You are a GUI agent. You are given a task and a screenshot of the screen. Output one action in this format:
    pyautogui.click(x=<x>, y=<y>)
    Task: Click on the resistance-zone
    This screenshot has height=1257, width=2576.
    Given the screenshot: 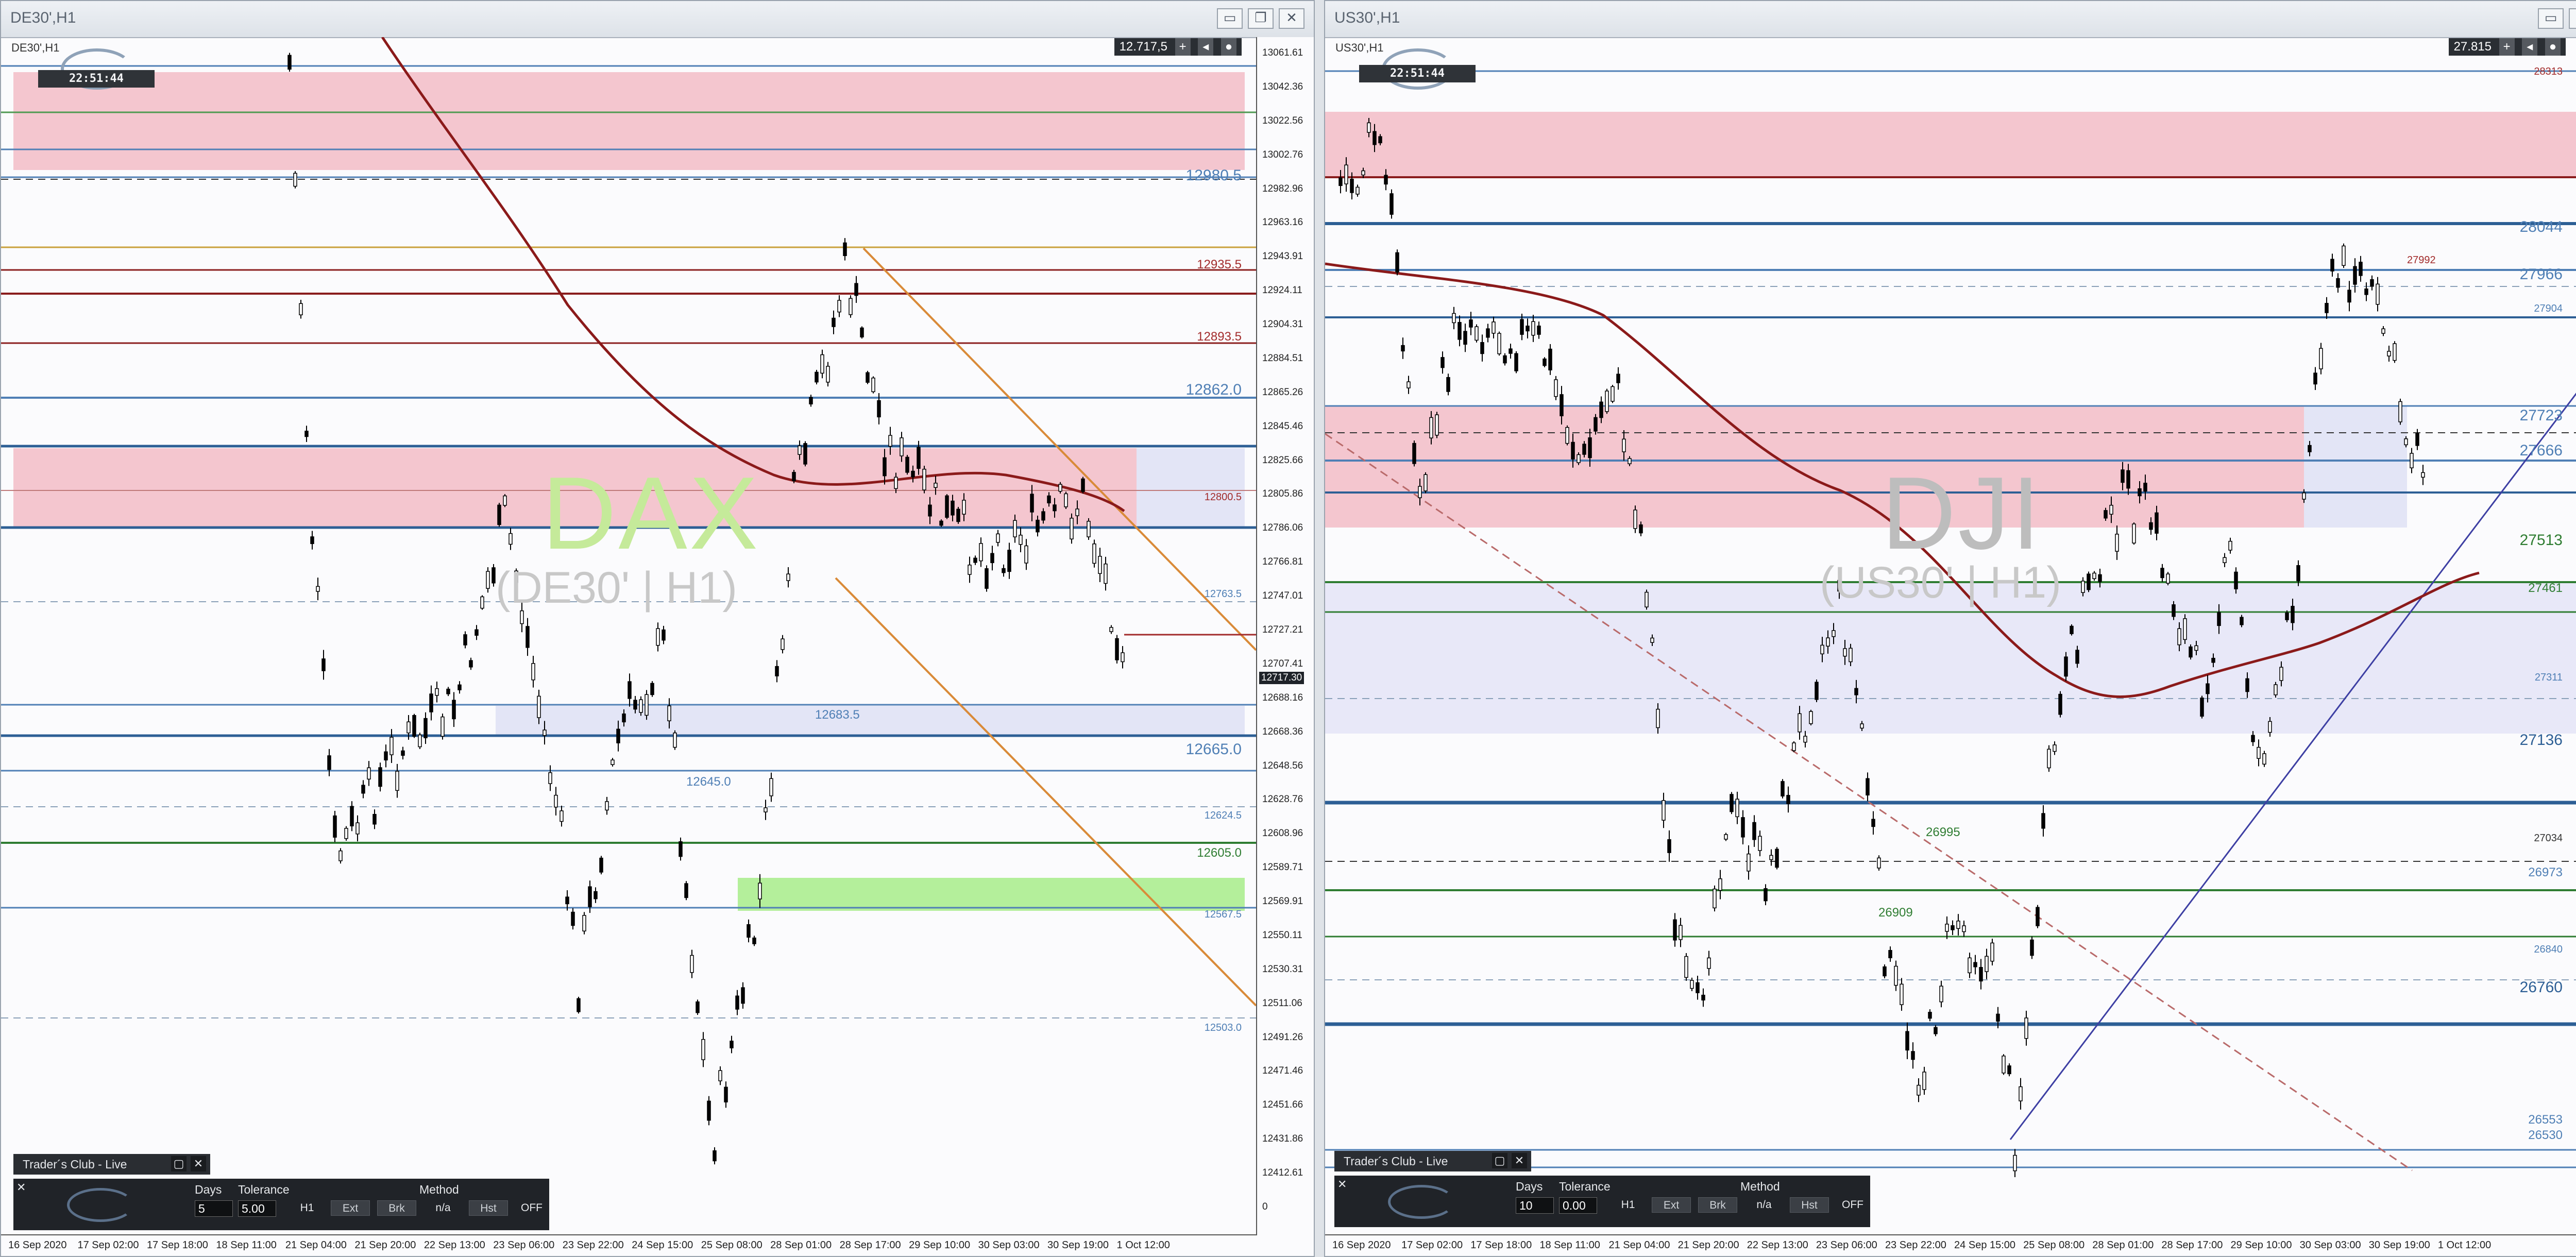 What is the action you would take?
    pyautogui.click(x=1950, y=145)
    